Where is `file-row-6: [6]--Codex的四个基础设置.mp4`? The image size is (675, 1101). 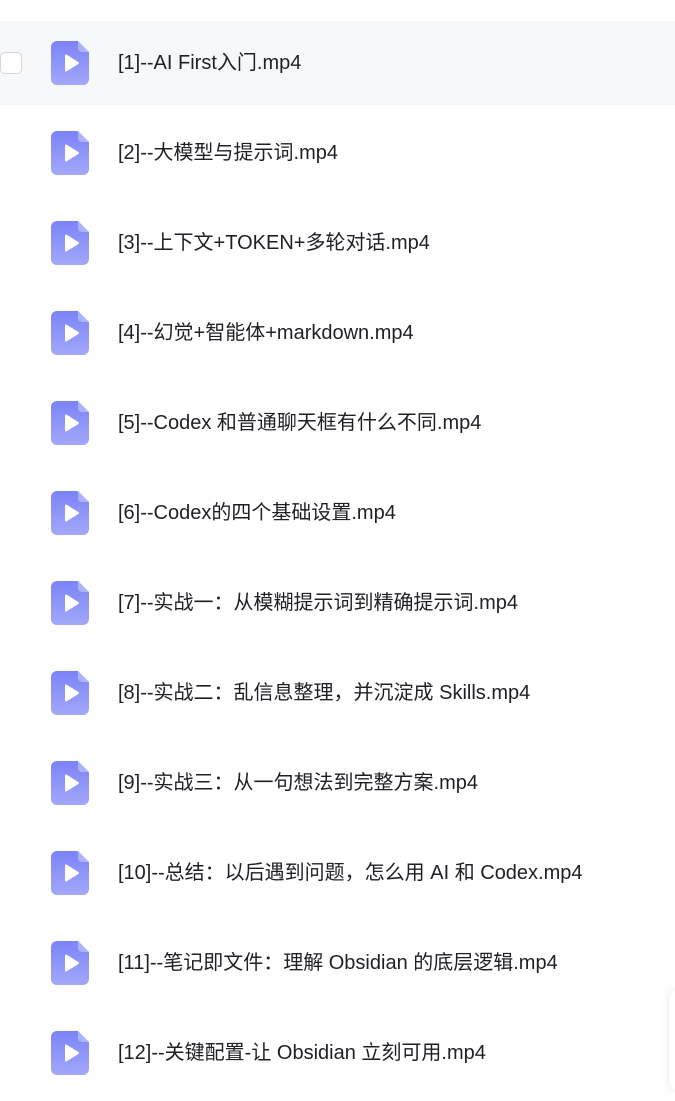 file-row-6: [6]--Codex的四个基础设置.mp4 is located at coordinates (337, 513).